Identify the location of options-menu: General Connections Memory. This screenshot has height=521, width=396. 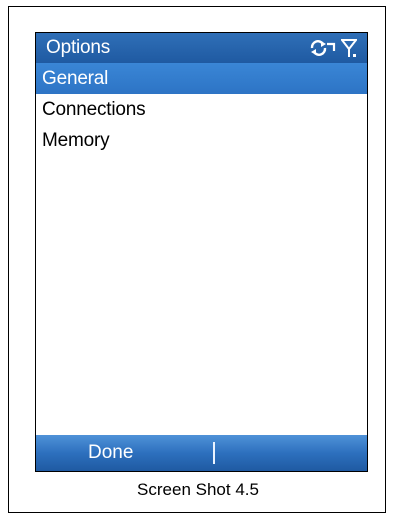
(201, 109).